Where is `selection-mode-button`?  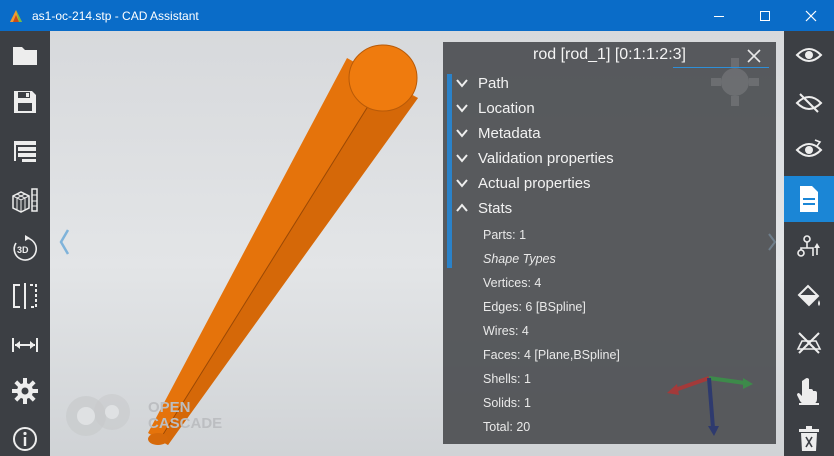 selection-mode-button is located at coordinates (809, 343).